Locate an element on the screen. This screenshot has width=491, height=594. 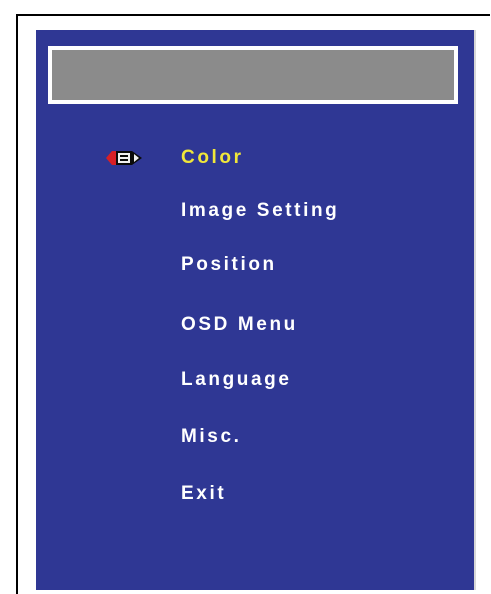
menu-item-exit: Exit is located at coordinates (203, 494).